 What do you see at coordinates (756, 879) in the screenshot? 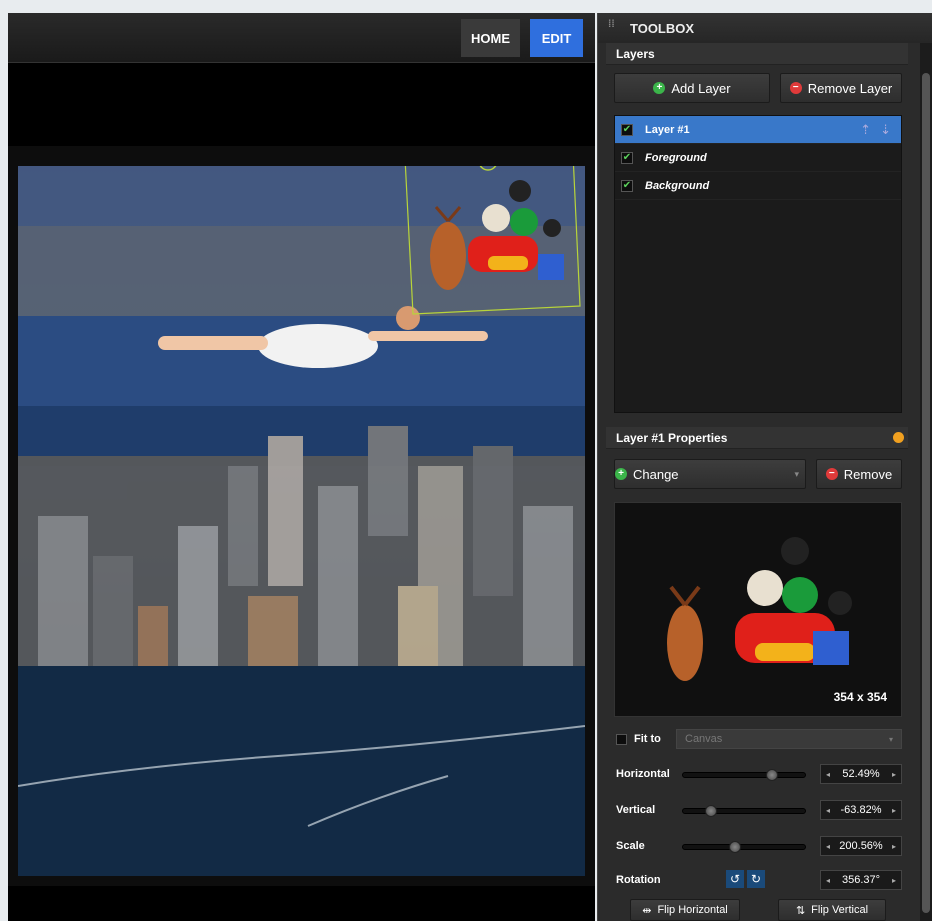
I see `rotate-right-icon: ↻` at bounding box center [756, 879].